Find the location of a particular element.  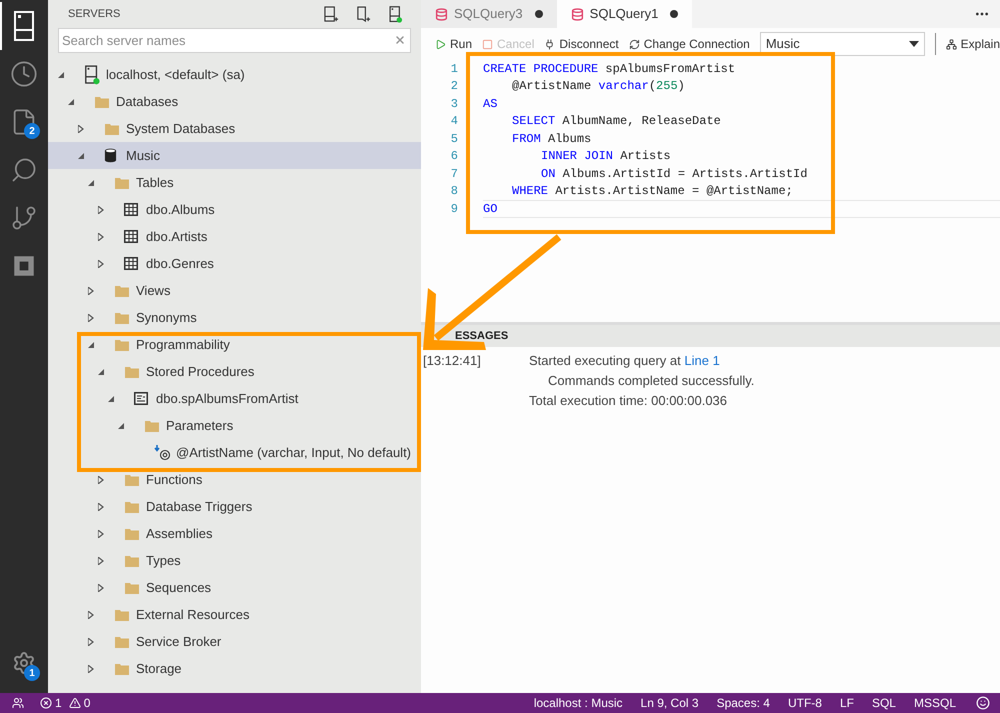

code-line: CREATE PROCEDURE spAlbumsFromArtist is located at coordinates (609, 69).